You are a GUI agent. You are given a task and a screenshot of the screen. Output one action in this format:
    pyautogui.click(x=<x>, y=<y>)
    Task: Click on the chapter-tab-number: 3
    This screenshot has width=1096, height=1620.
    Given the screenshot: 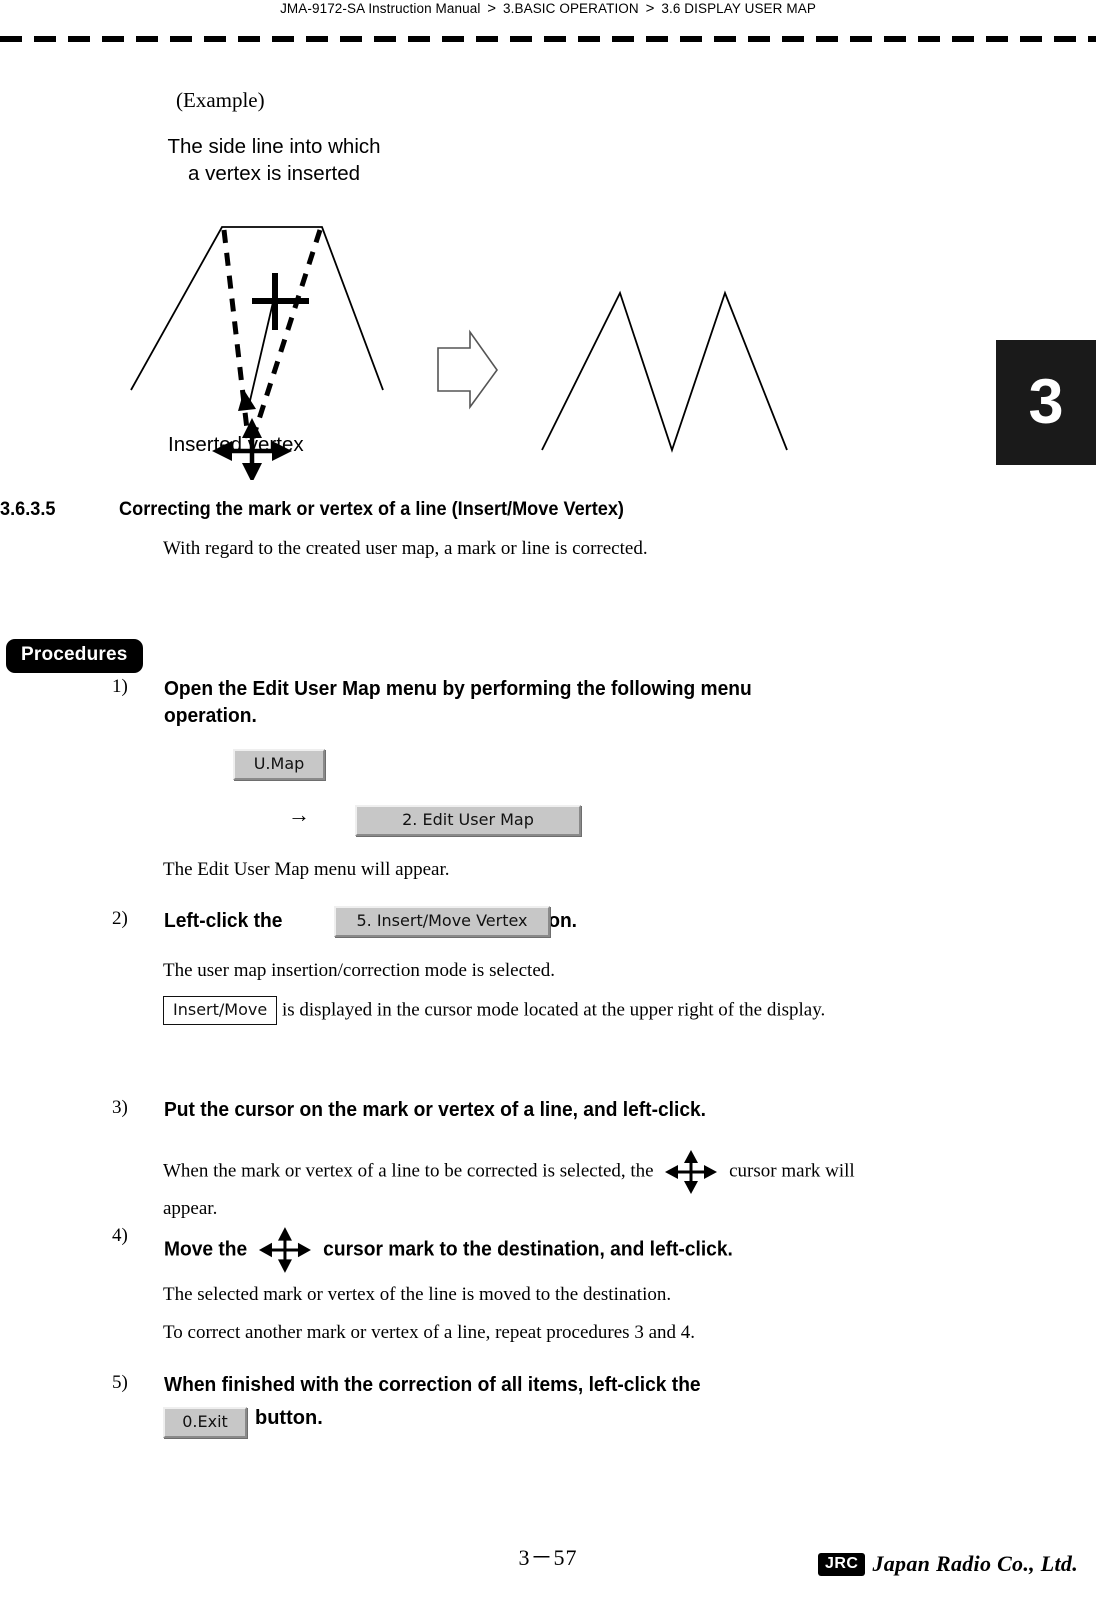 What is the action you would take?
    pyautogui.click(x=1046, y=402)
    